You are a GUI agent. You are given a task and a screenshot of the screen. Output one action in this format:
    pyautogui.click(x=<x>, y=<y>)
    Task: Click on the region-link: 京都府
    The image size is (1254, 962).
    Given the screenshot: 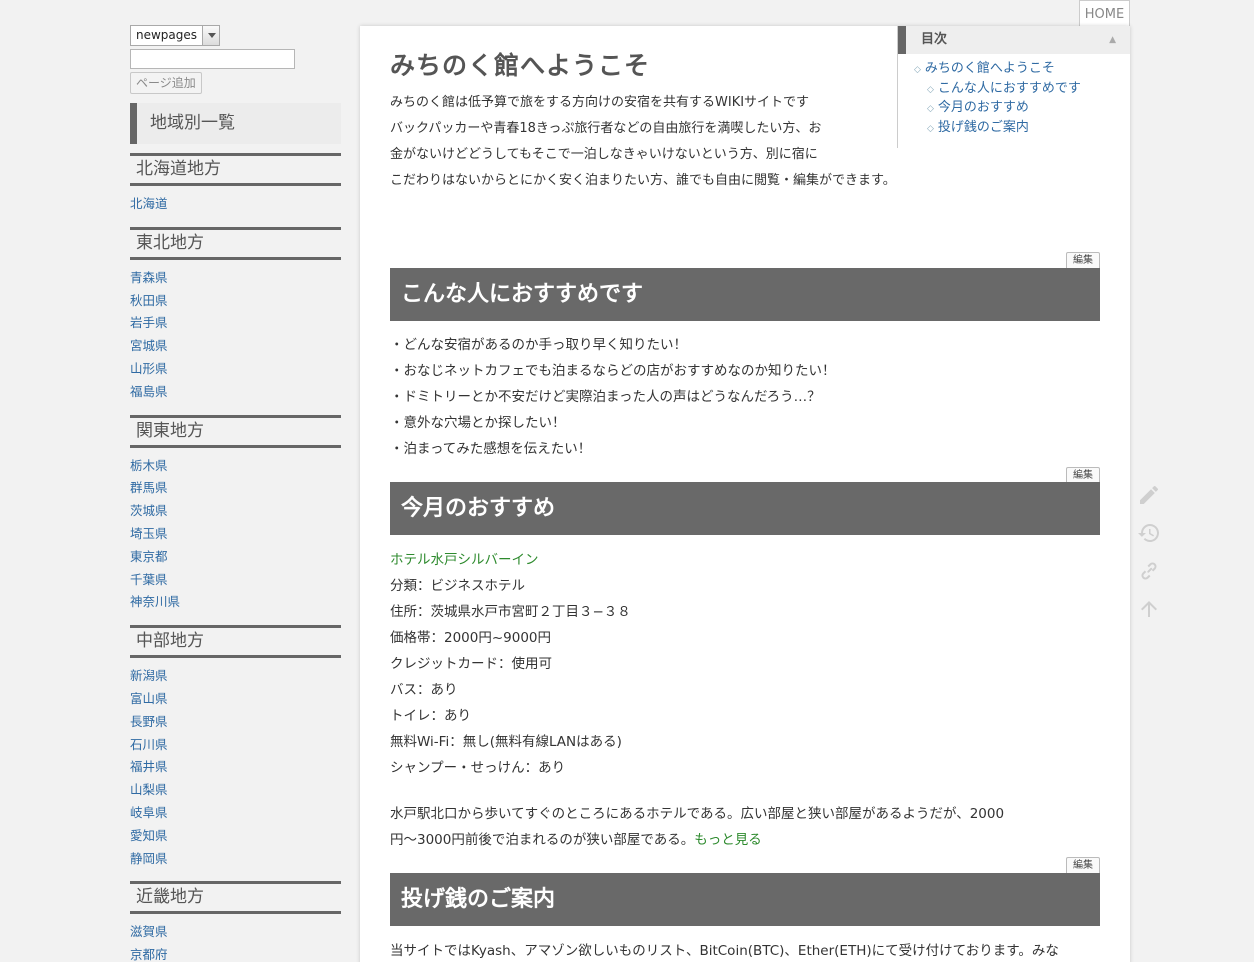 What is the action you would take?
    pyautogui.click(x=235, y=953)
    